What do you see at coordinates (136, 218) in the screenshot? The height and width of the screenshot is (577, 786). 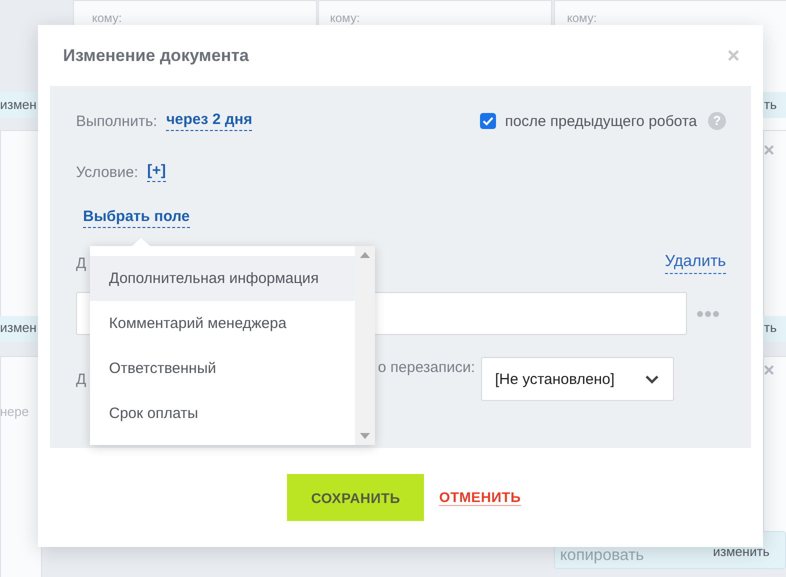 I see `choose-field-link: Выбрать поле` at bounding box center [136, 218].